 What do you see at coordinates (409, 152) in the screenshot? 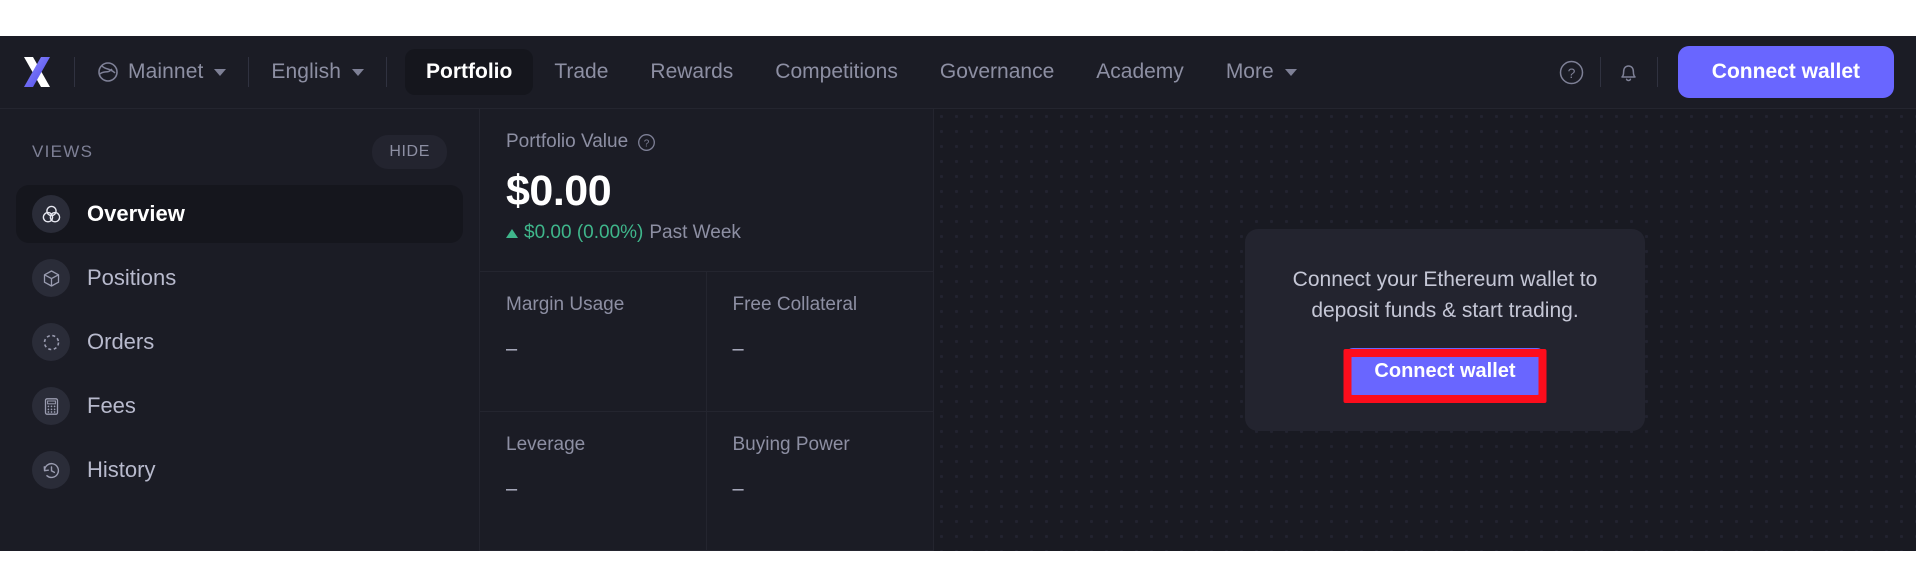
I see `sidebar-hide-button: HIDE` at bounding box center [409, 152].